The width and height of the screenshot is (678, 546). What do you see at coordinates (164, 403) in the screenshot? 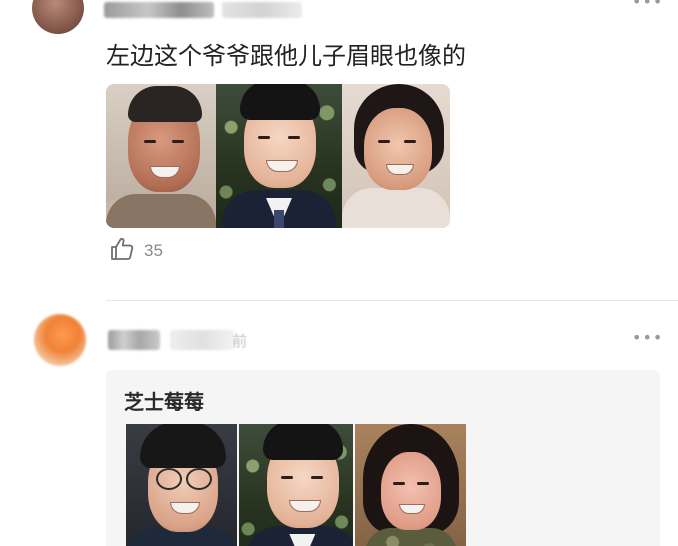
I see `quoted-post-title: 芝士莓莓` at bounding box center [164, 403].